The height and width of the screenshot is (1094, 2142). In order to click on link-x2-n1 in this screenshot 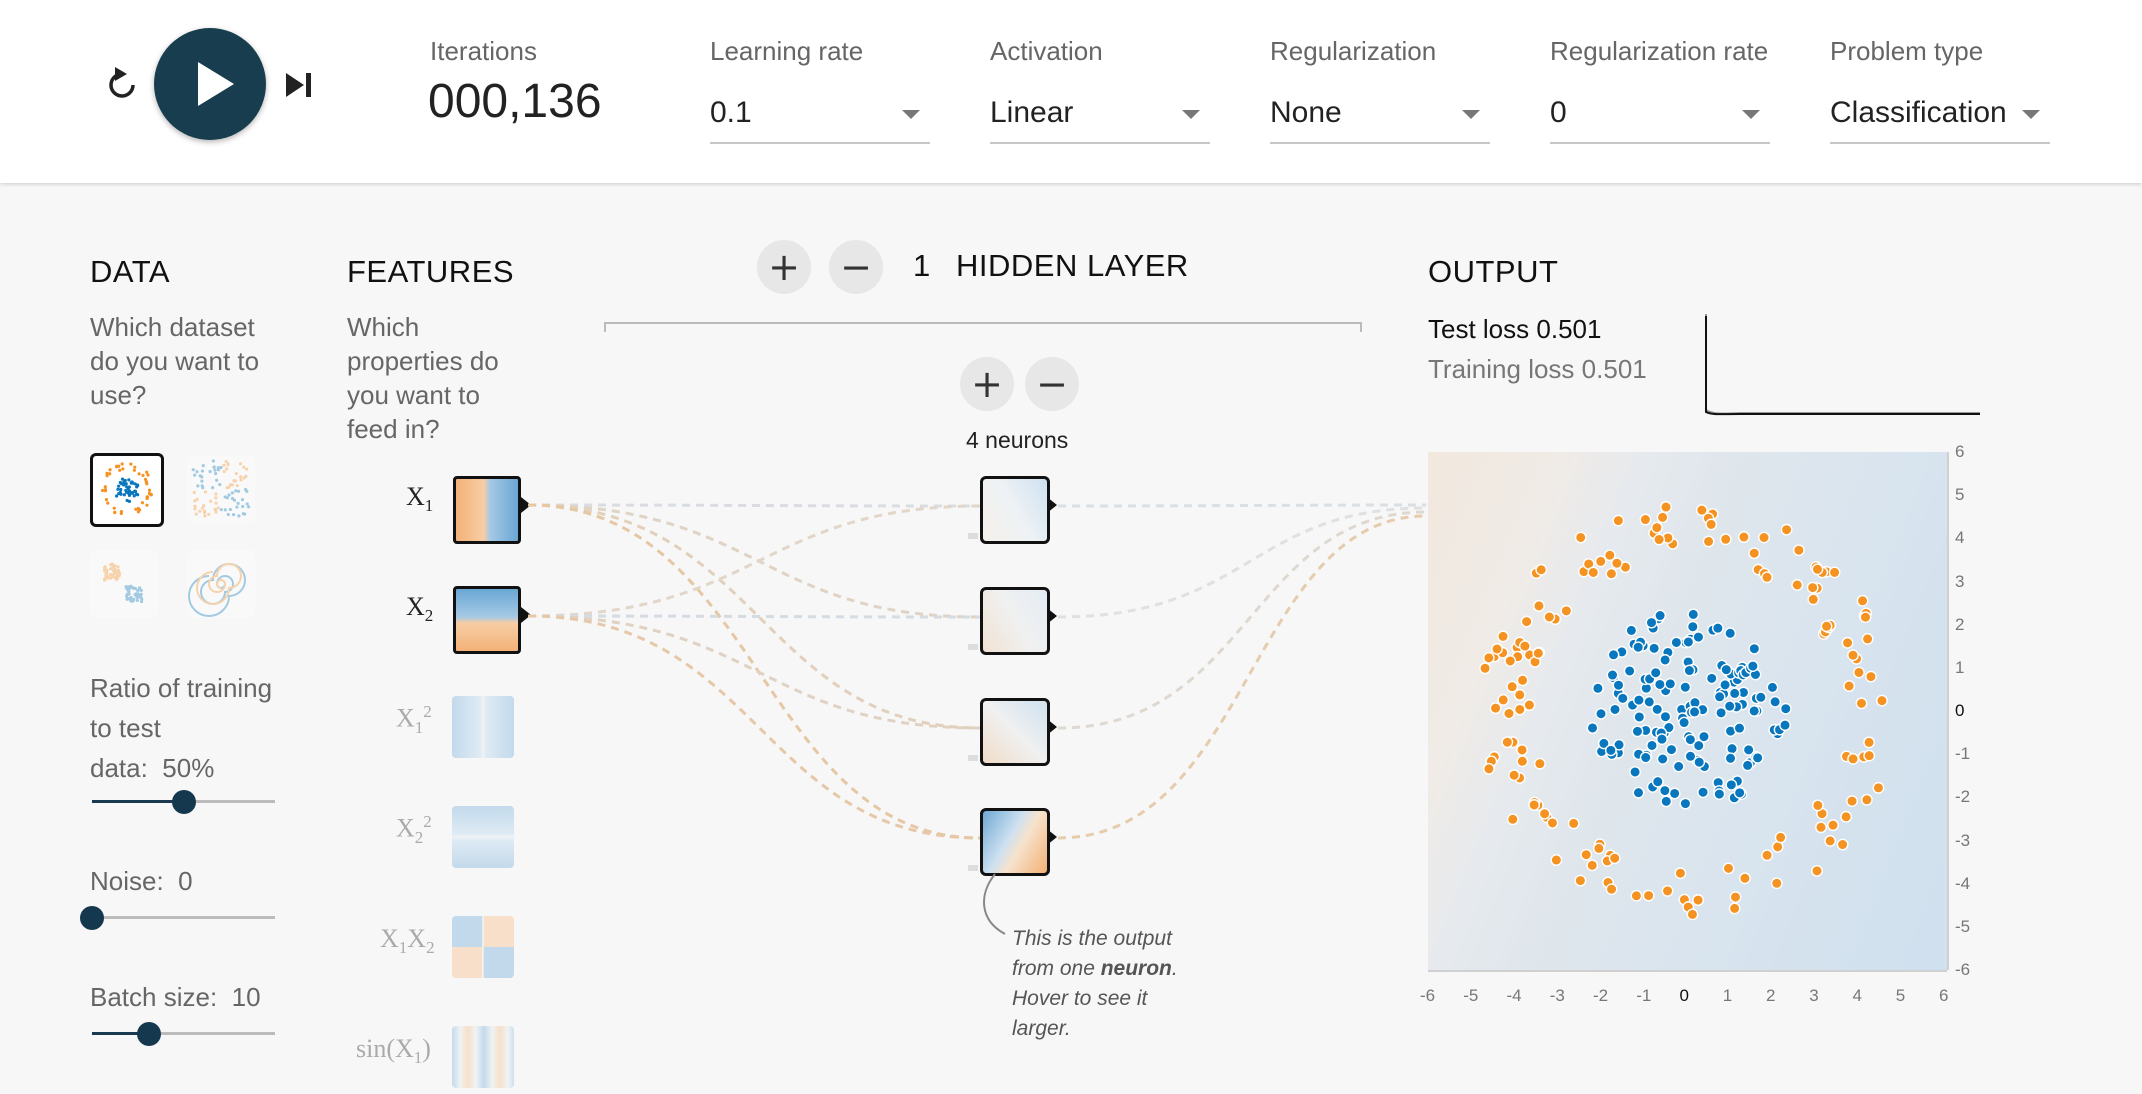, I will do `click(754, 561)`.